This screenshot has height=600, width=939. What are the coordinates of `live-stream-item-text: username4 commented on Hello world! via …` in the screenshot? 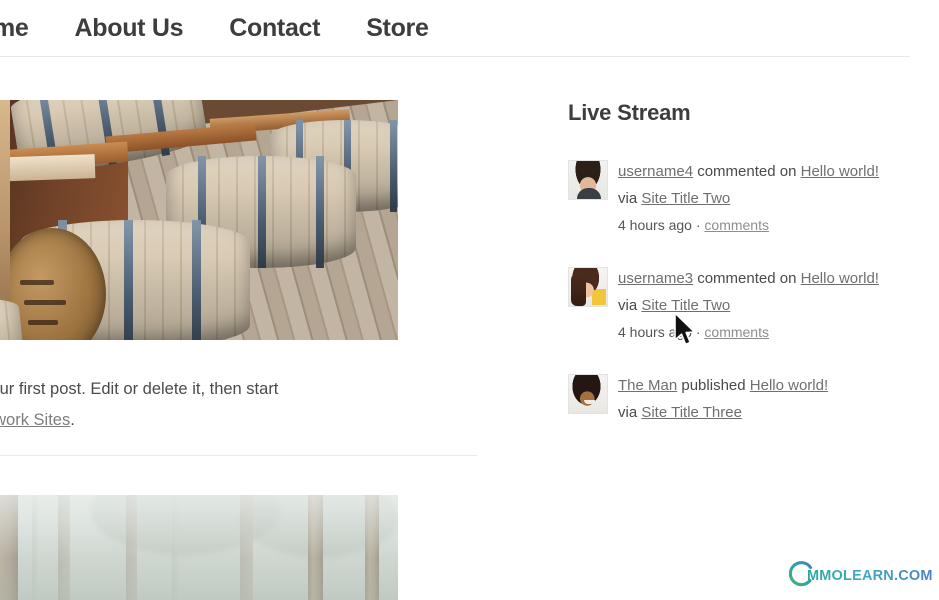 It's located at (758, 185).